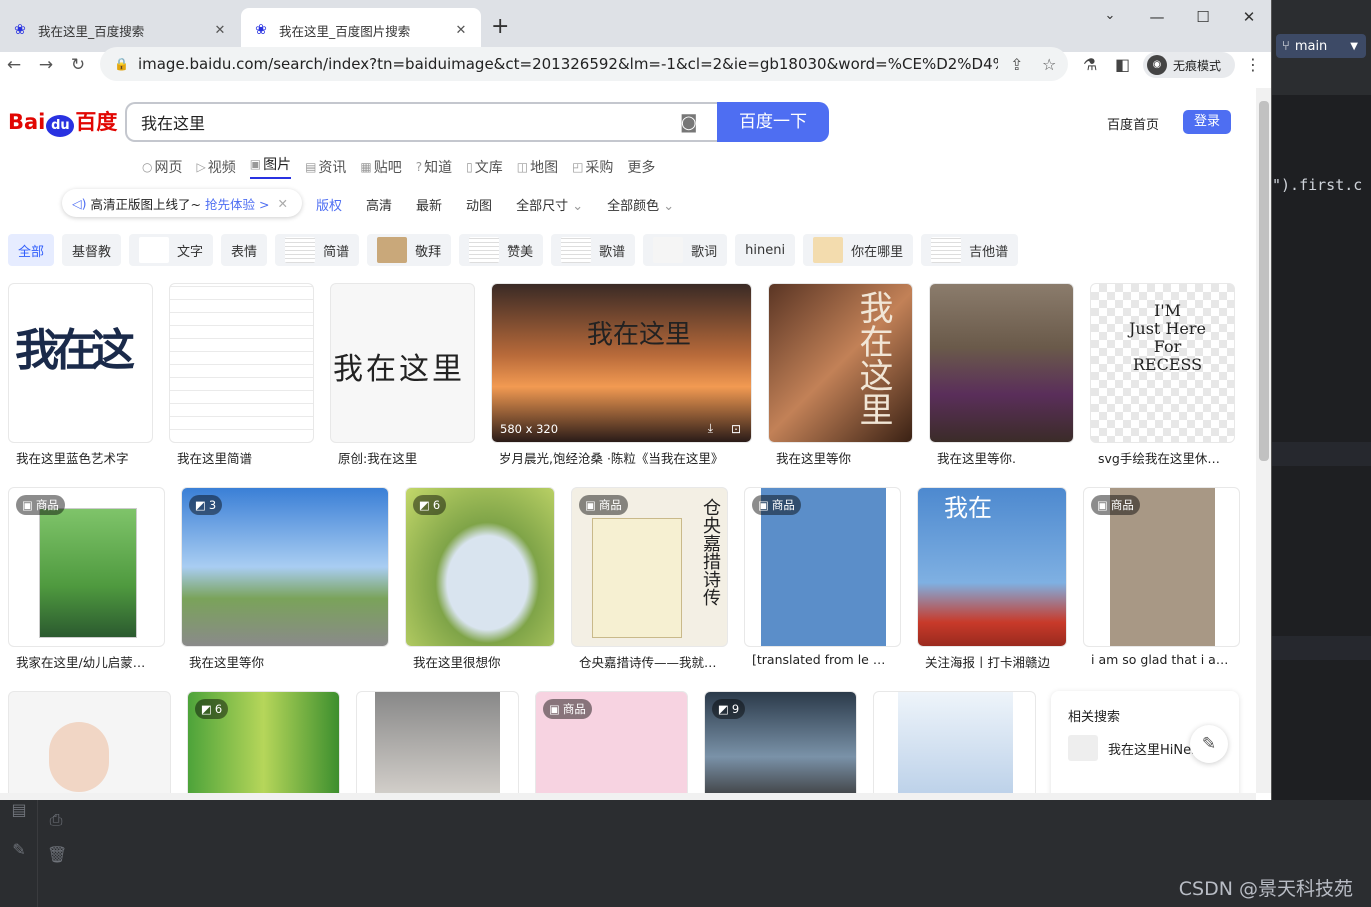  What do you see at coordinates (649, 567) in the screenshot?
I see `image-card: 仓央嘉措诗传 ▣ 商品` at bounding box center [649, 567].